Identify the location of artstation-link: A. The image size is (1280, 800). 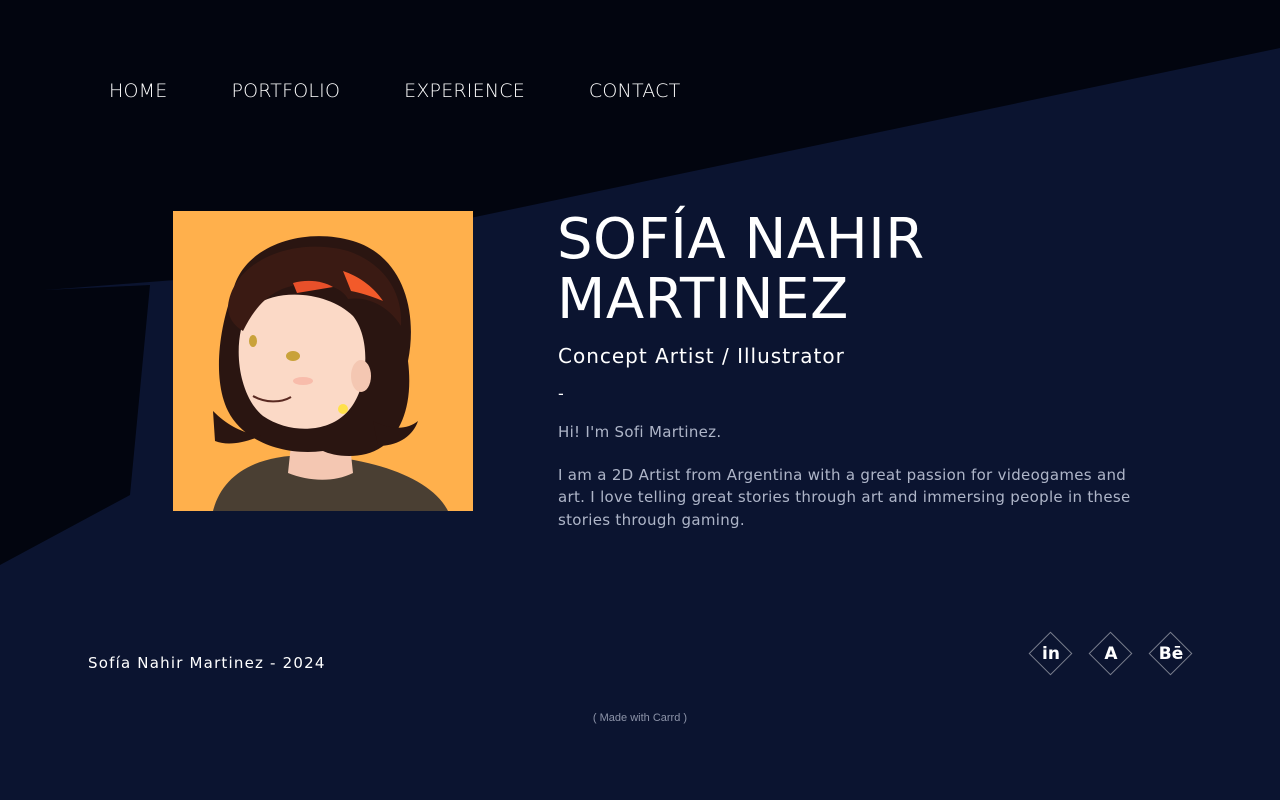
(1111, 654).